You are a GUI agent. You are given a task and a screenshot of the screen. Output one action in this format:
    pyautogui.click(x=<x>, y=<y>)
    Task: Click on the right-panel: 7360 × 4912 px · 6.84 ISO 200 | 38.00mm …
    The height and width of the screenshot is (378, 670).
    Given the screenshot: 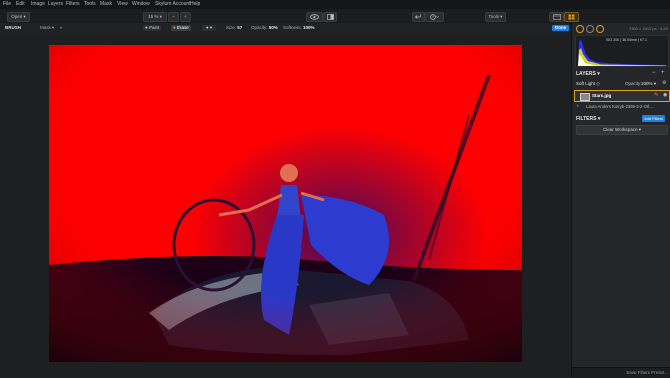 What is the action you would take?
    pyautogui.click(x=620, y=200)
    